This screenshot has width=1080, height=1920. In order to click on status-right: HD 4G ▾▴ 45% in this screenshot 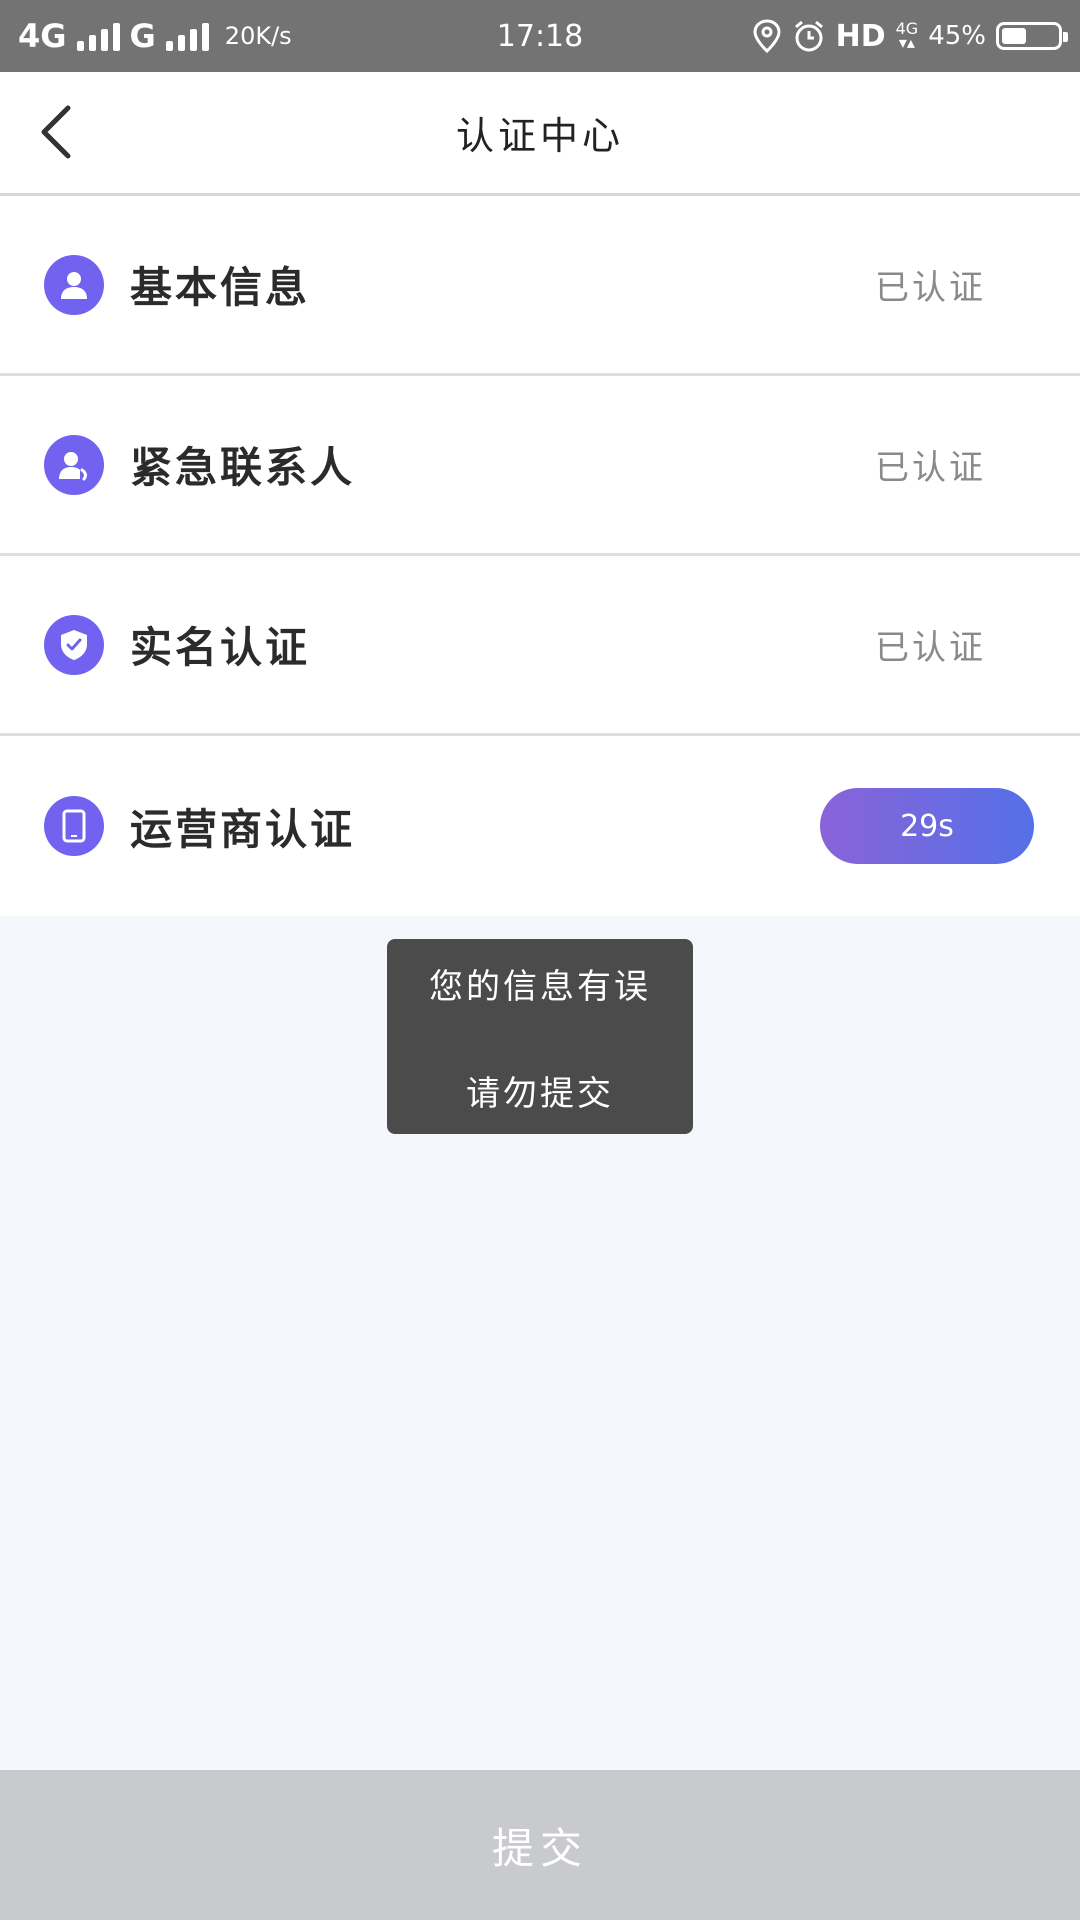, I will do `click(910, 36)`.